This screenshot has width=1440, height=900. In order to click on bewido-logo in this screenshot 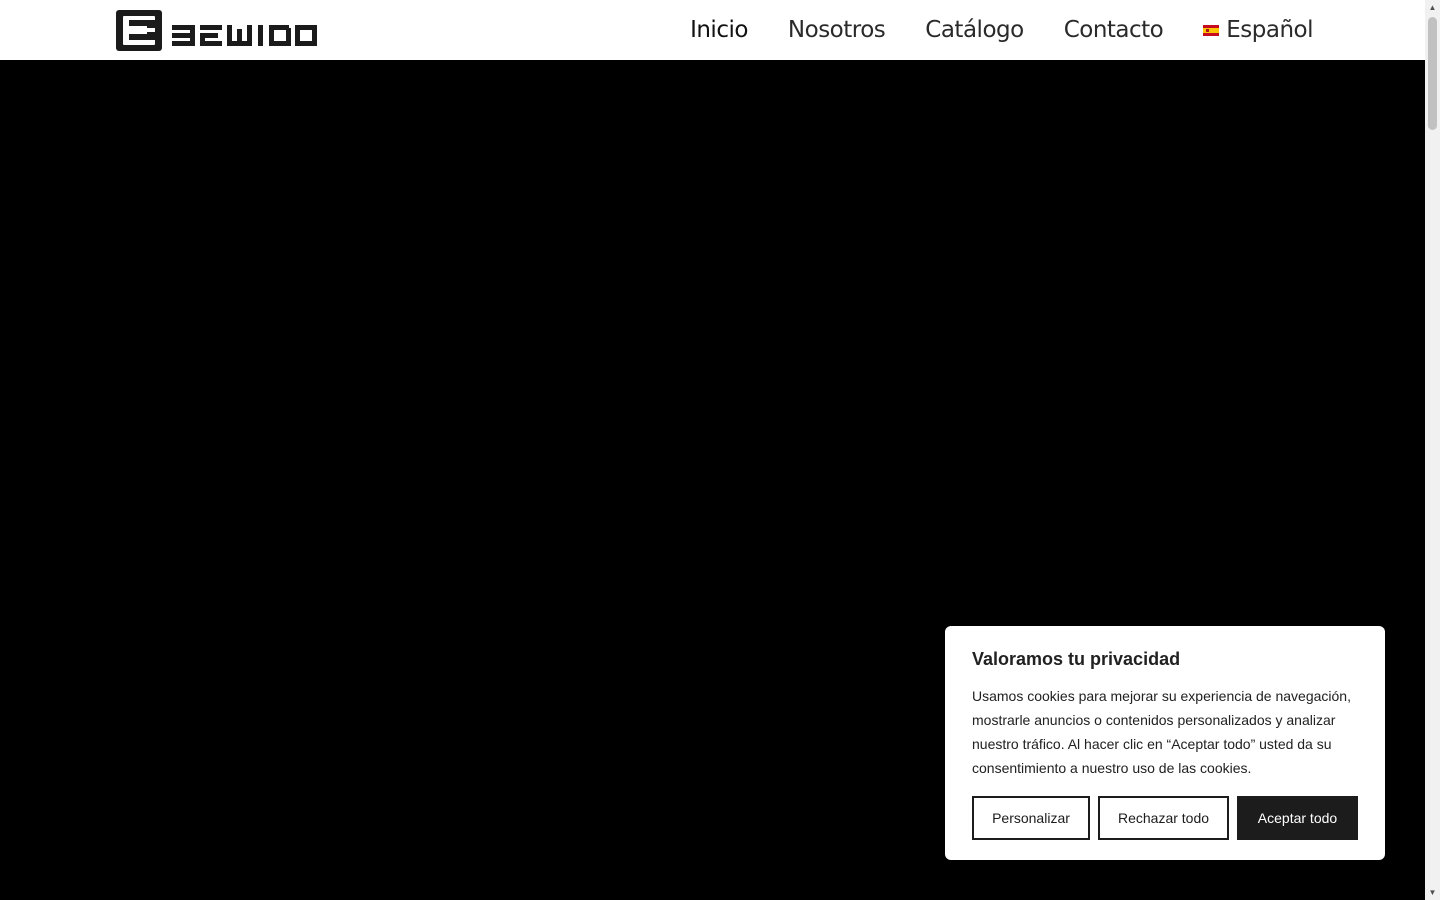, I will do `click(216, 31)`.